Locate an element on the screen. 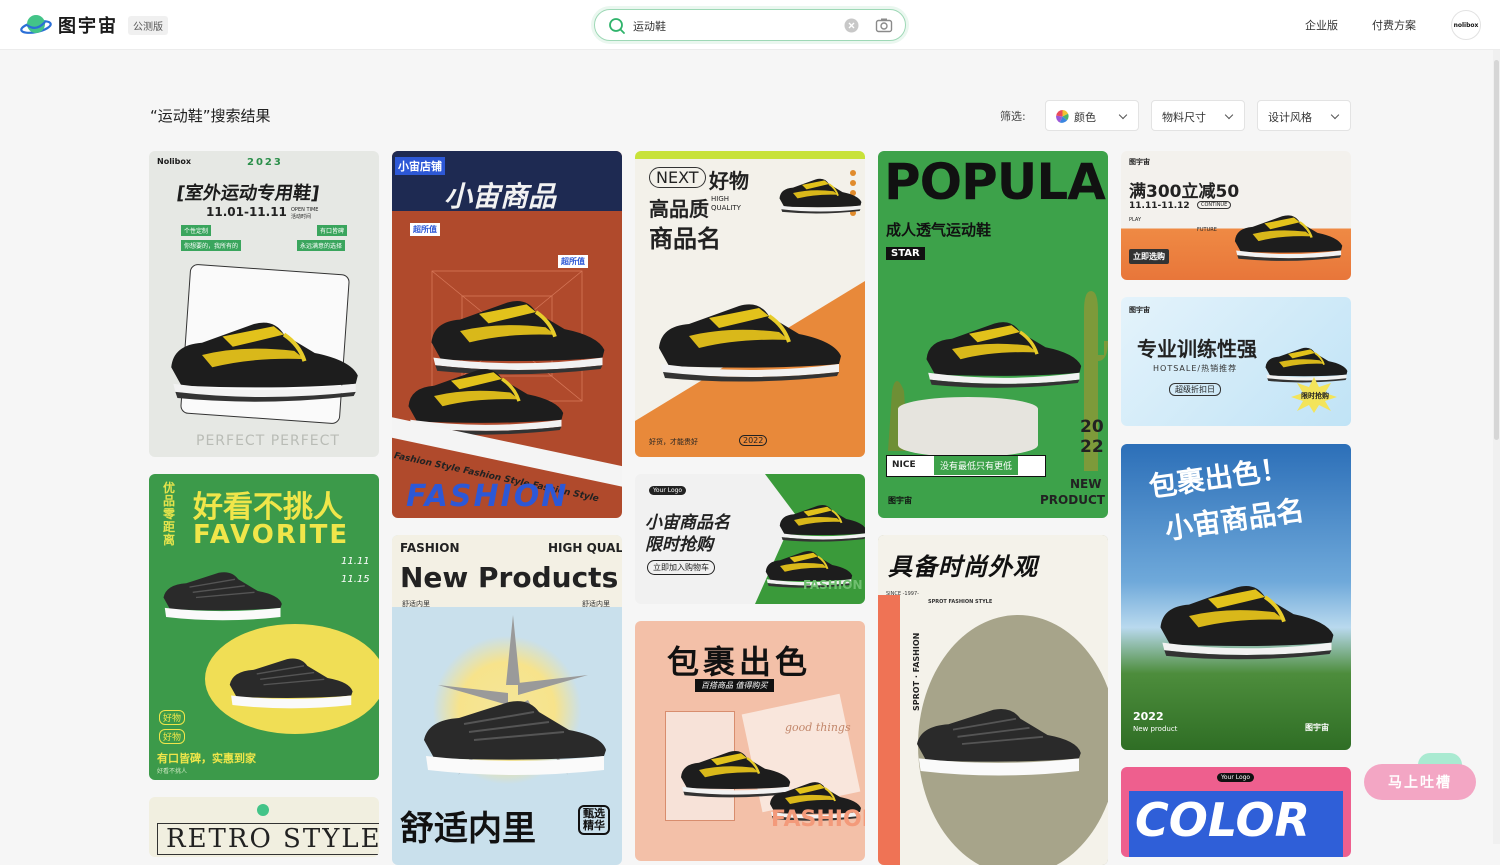 Image resolution: width=1500 pixels, height=865 pixels. product-label: PRODUCT is located at coordinates (1072, 500).